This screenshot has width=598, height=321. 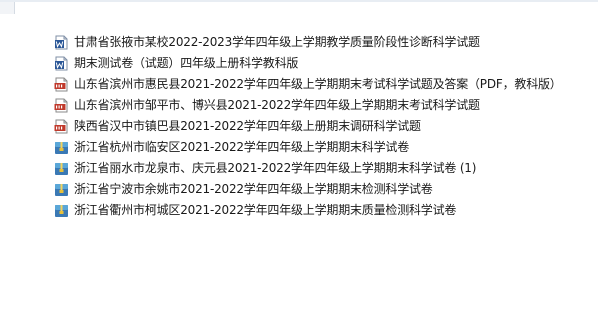 What do you see at coordinates (277, 42) in the screenshot?
I see `file-name: 甘肃省张掖市某校2022-2023学年四年级上学期教学质量阶段性诊断科学试题` at bounding box center [277, 42].